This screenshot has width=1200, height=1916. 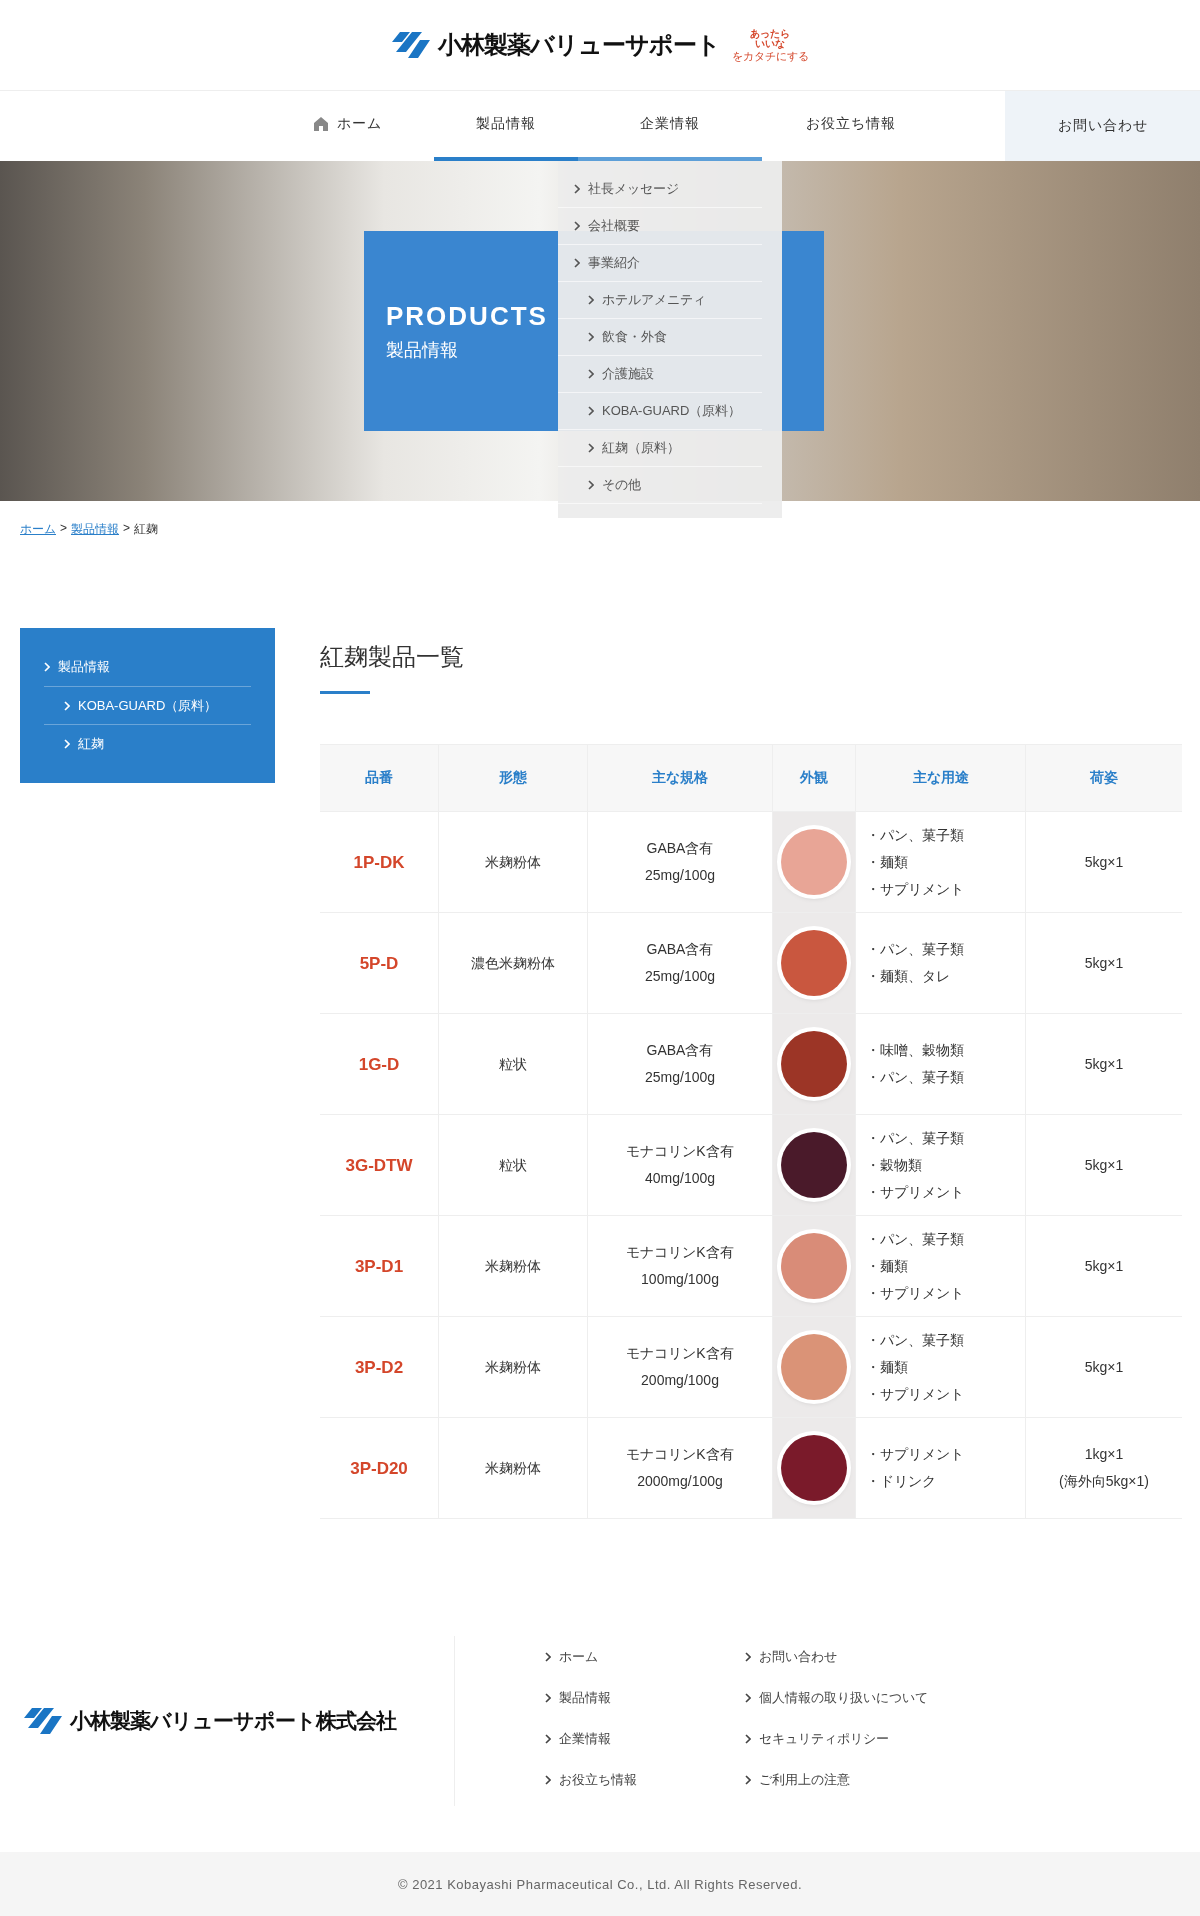 What do you see at coordinates (845, 1779) in the screenshot?
I see `footer-link: ご利用上の注意` at bounding box center [845, 1779].